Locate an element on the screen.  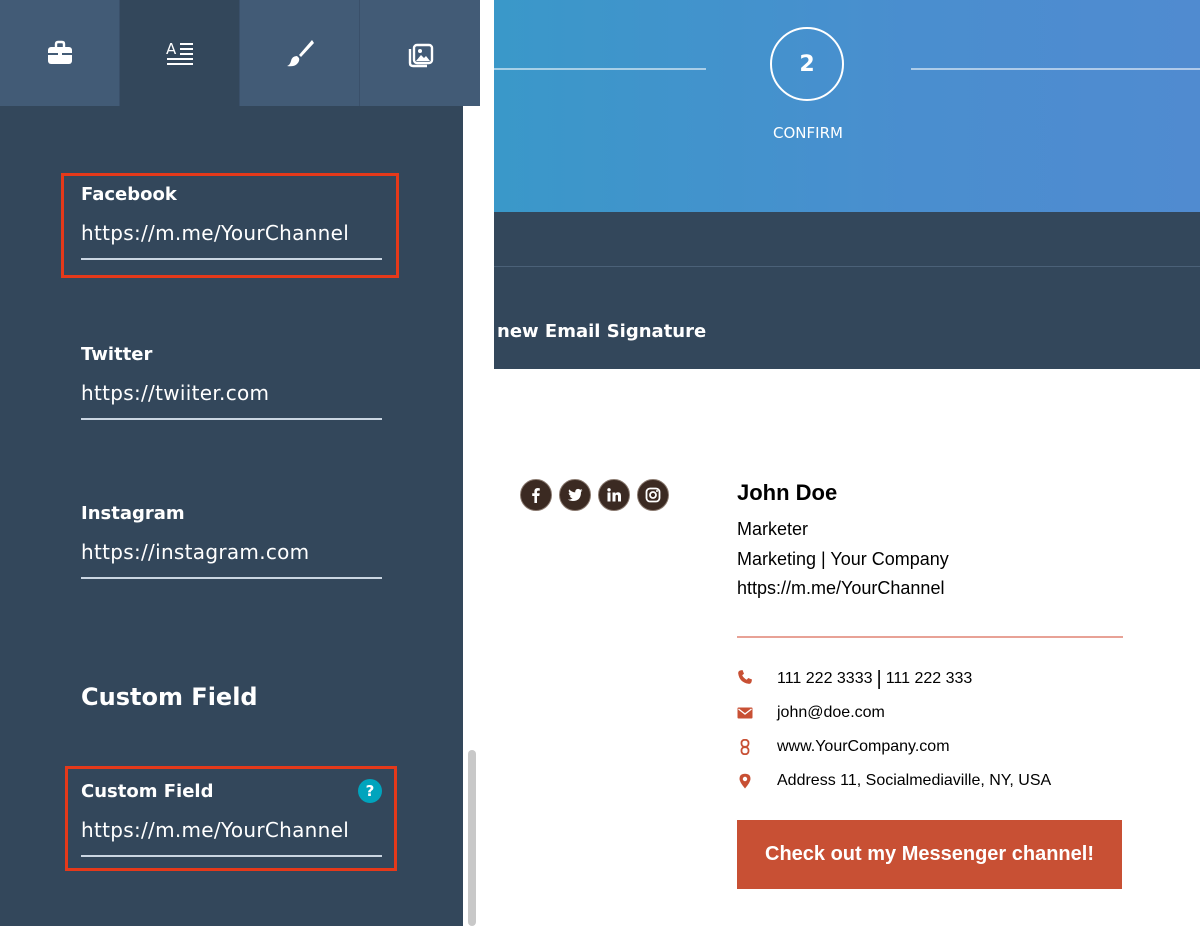
instagram-icon is located at coordinates (653, 495).